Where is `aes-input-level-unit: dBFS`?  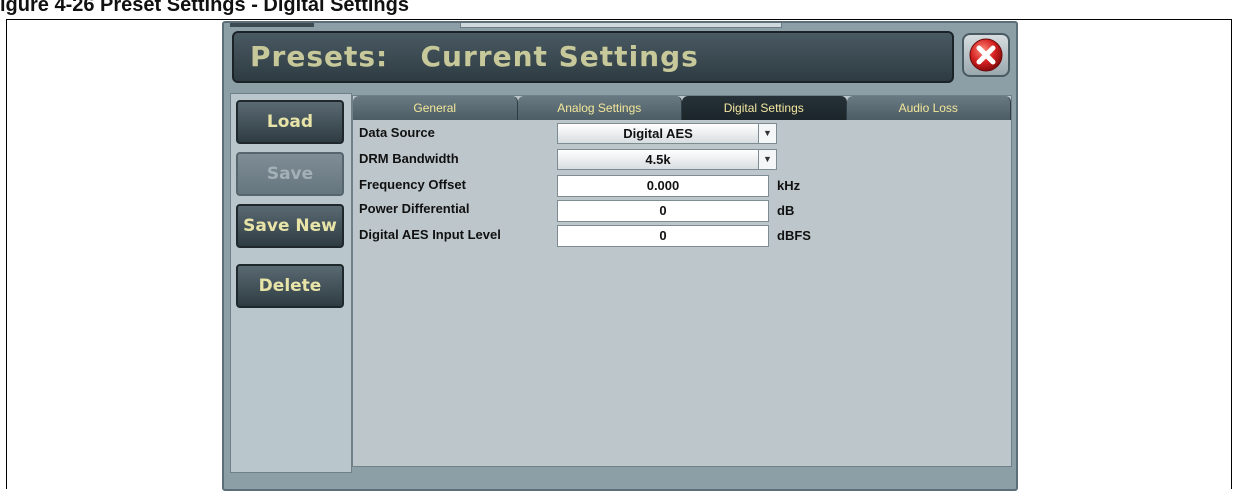
aes-input-level-unit: dBFS is located at coordinates (794, 235).